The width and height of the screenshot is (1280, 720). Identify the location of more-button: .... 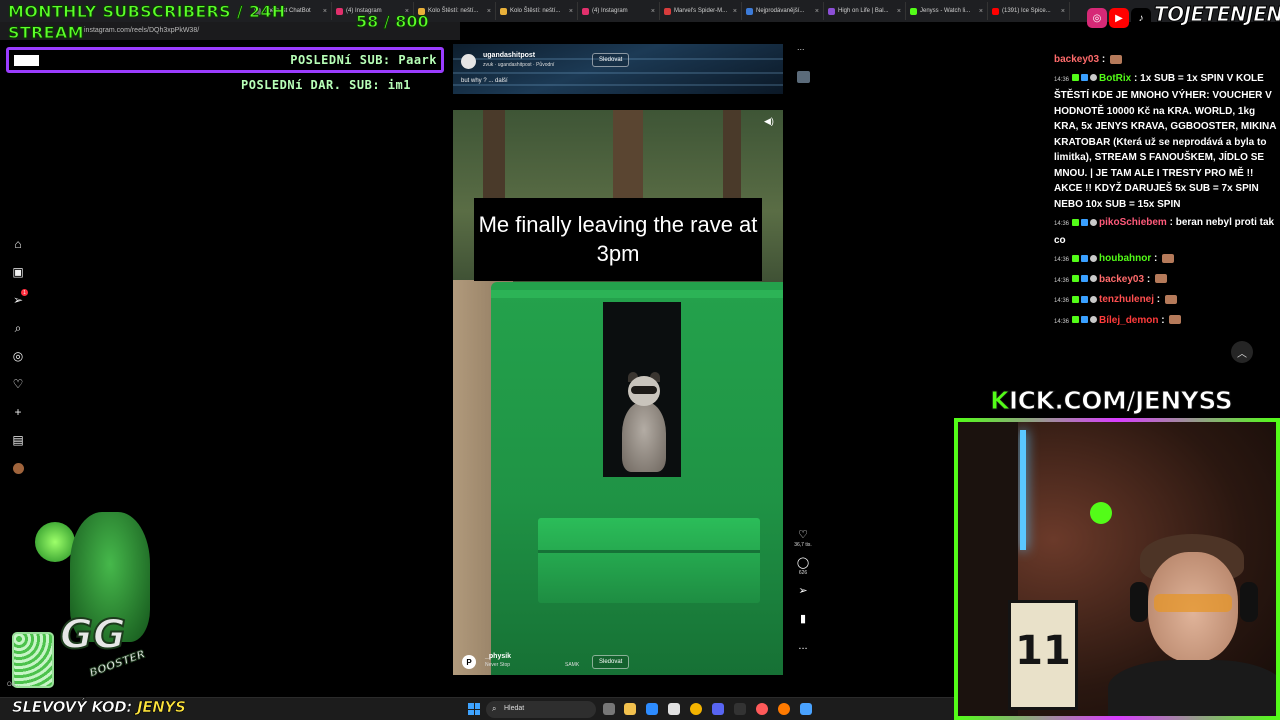
(803, 654).